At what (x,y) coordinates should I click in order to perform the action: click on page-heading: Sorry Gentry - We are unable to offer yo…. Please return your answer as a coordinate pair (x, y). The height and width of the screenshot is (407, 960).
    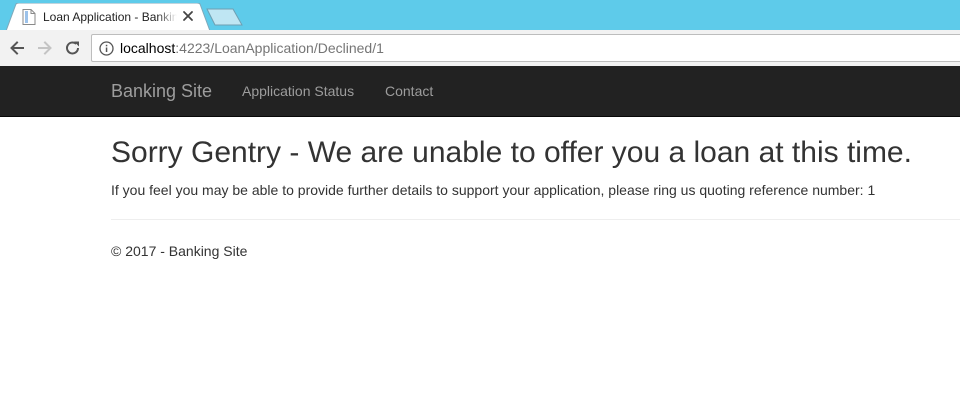
    Looking at the image, I should click on (511, 152).